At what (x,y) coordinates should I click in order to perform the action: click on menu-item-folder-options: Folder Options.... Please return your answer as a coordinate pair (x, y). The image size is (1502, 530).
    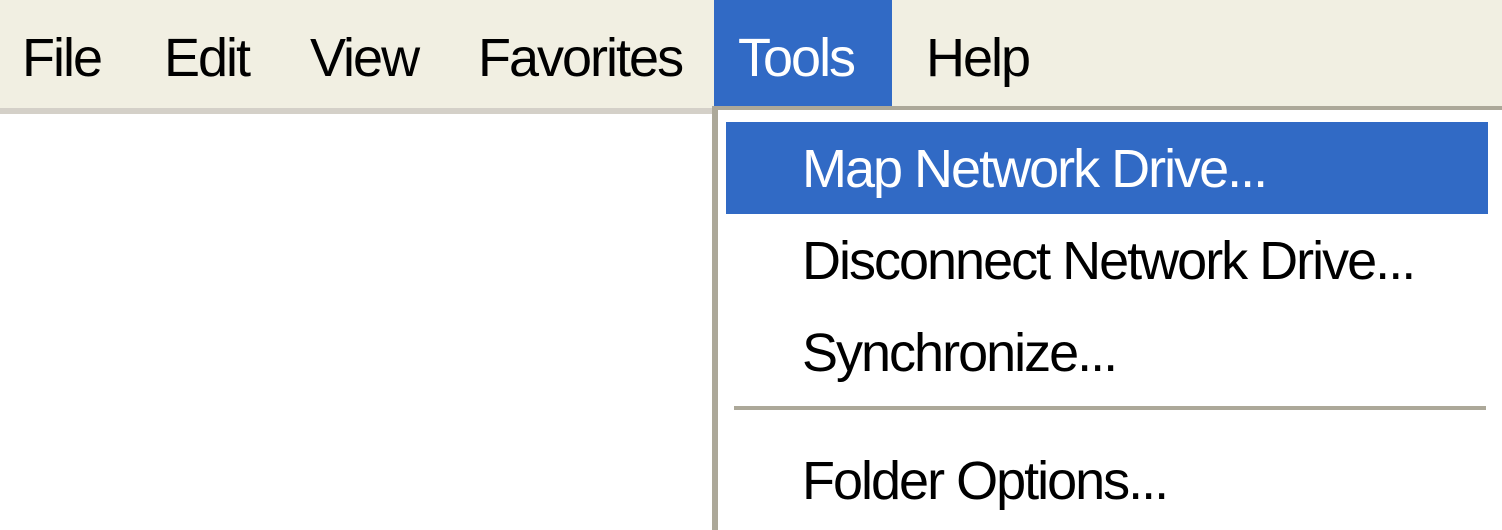
    Looking at the image, I should click on (1107, 480).